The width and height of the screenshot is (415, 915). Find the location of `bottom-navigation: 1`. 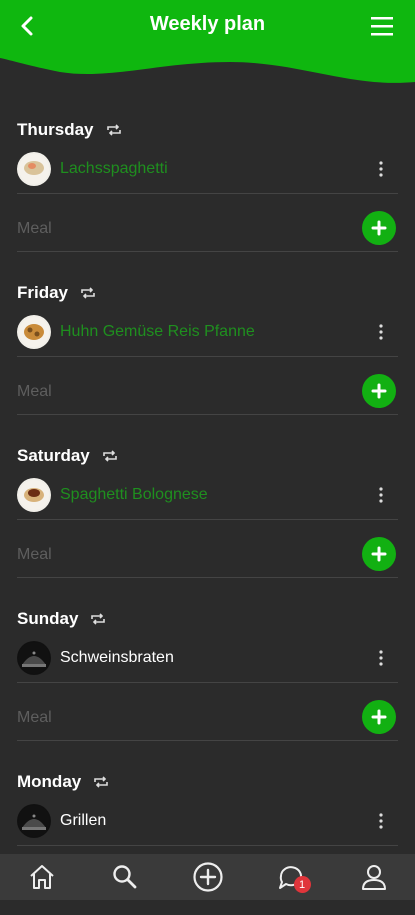

bottom-navigation: 1 is located at coordinates (207, 877).